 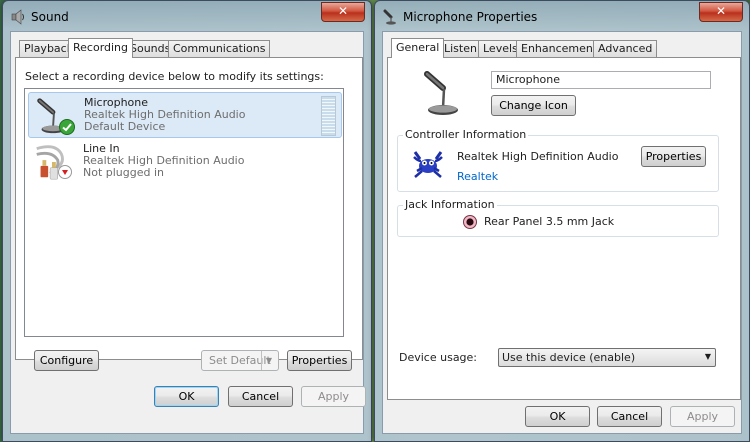 I want to click on jack-information-group: Jack Information Rear Panel 3.5 mm Jack, so click(x=558, y=217).